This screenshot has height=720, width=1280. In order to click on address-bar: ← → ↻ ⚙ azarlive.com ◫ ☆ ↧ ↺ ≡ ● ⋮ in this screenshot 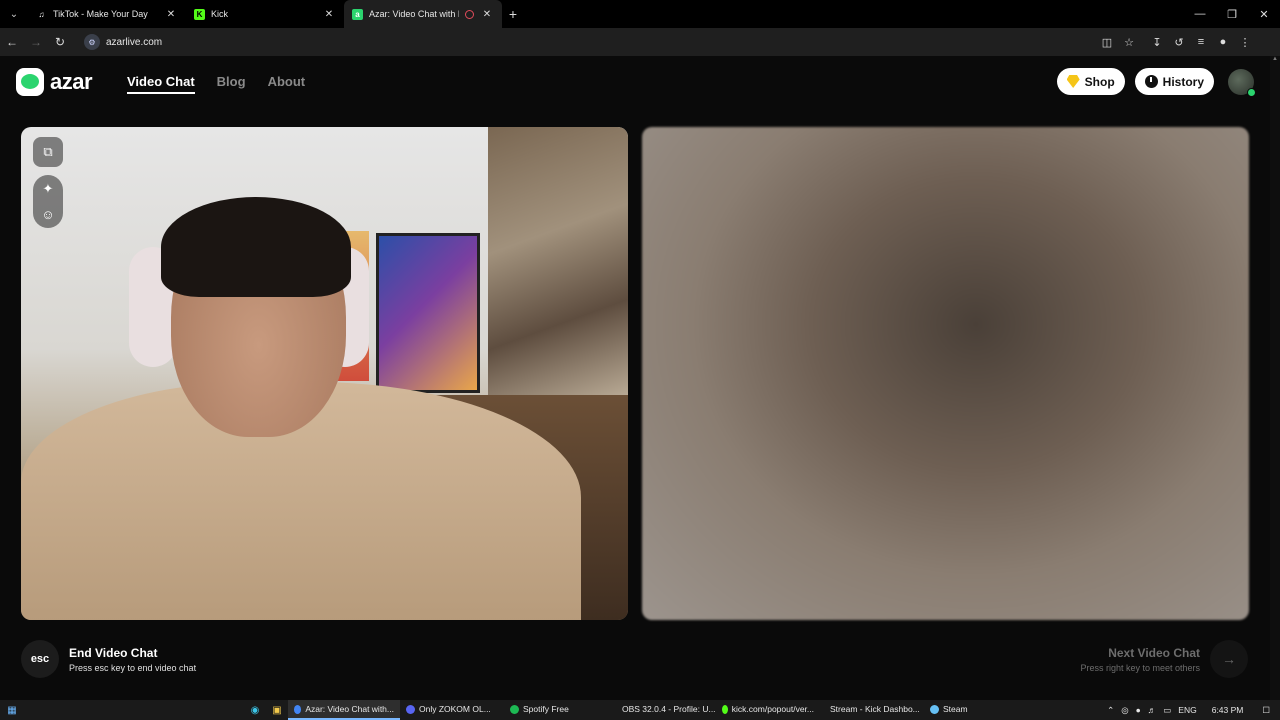, I will do `click(640, 42)`.